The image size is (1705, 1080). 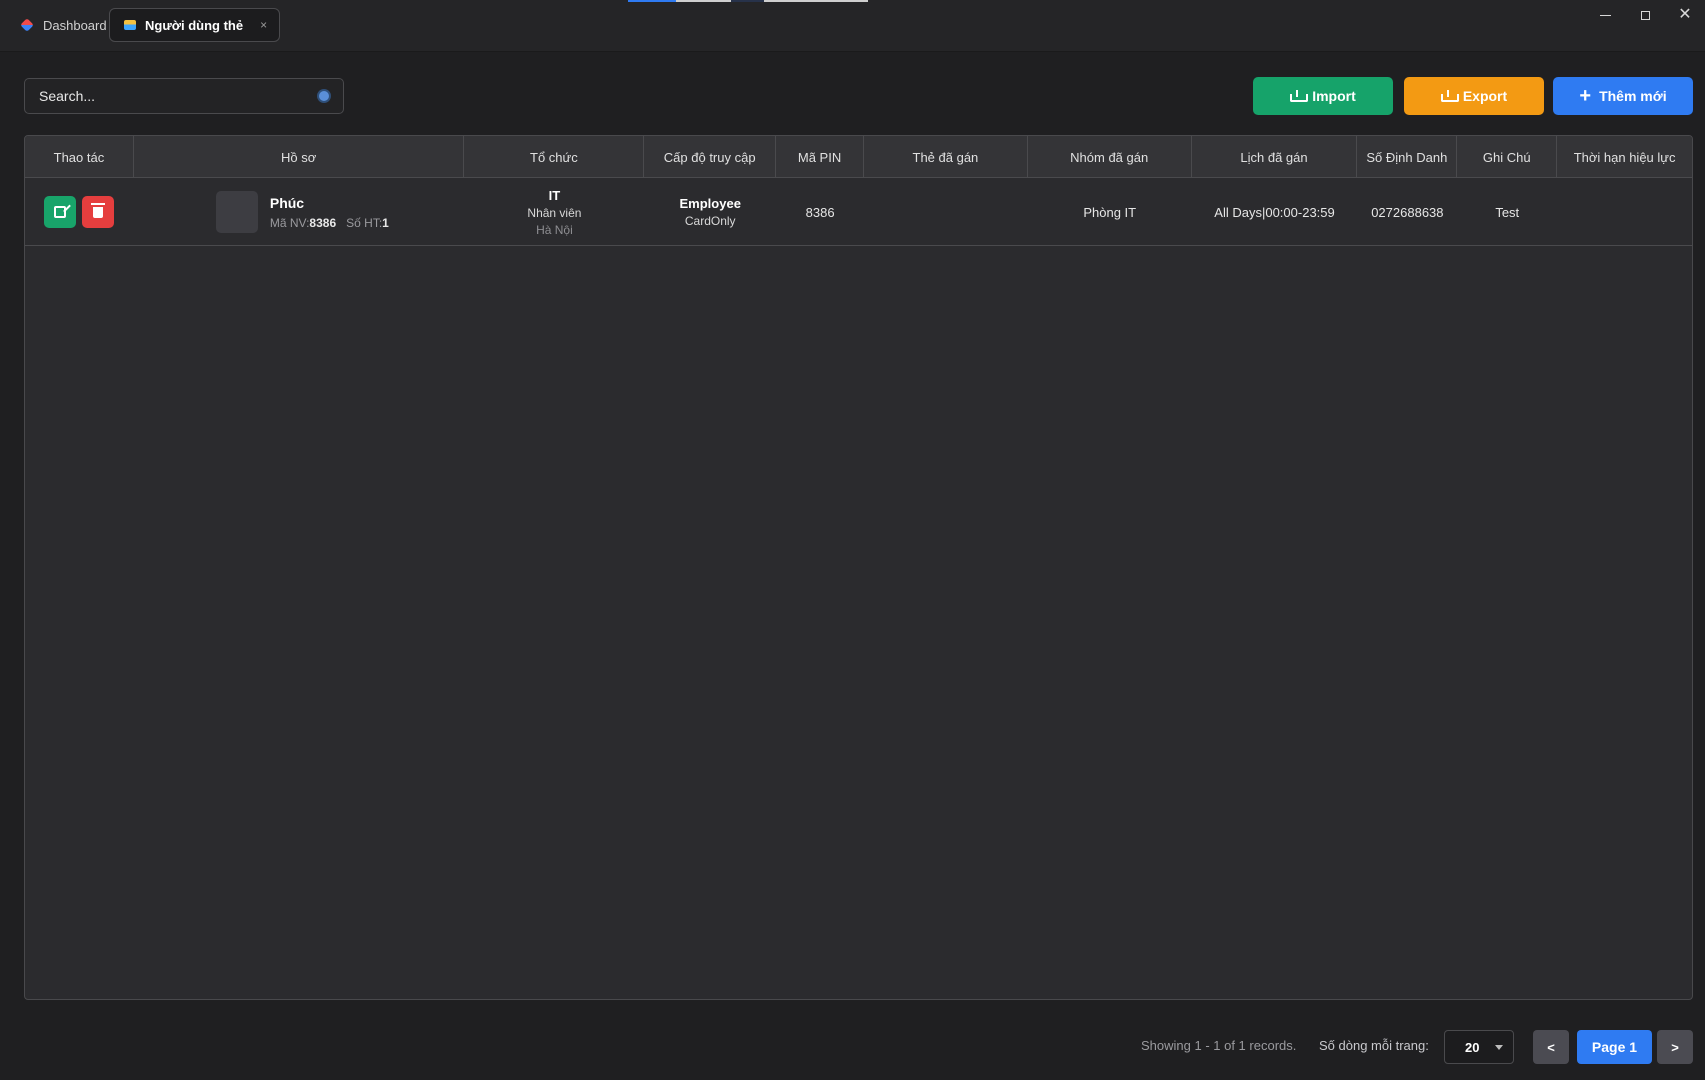 I want to click on current-page-button: Page 1, so click(x=1614, y=1047).